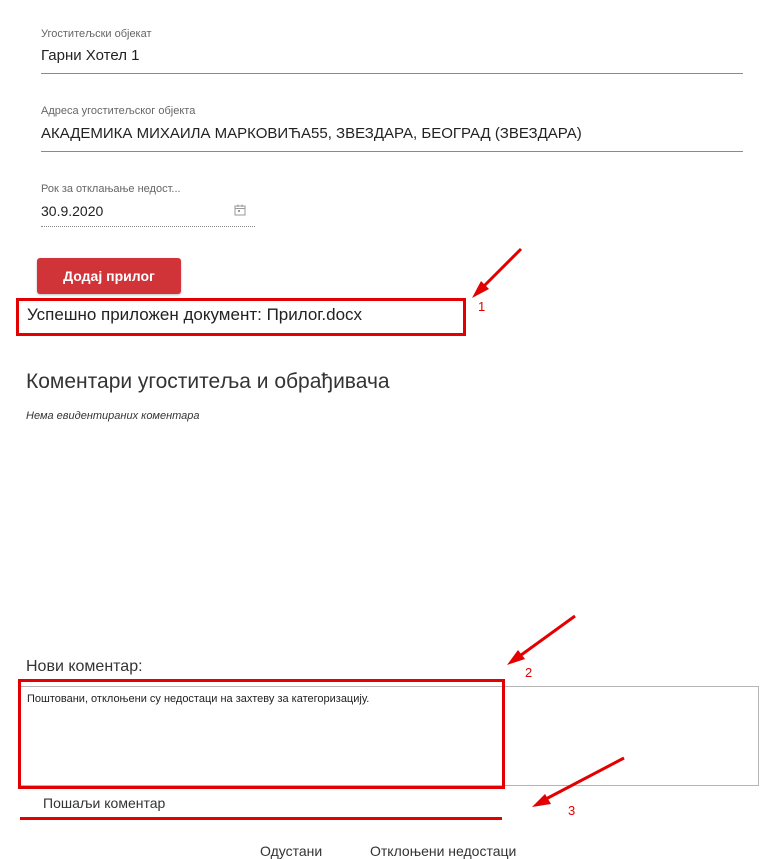 The height and width of the screenshot is (859, 761). What do you see at coordinates (392, 151) in the screenshot?
I see `address-underline` at bounding box center [392, 151].